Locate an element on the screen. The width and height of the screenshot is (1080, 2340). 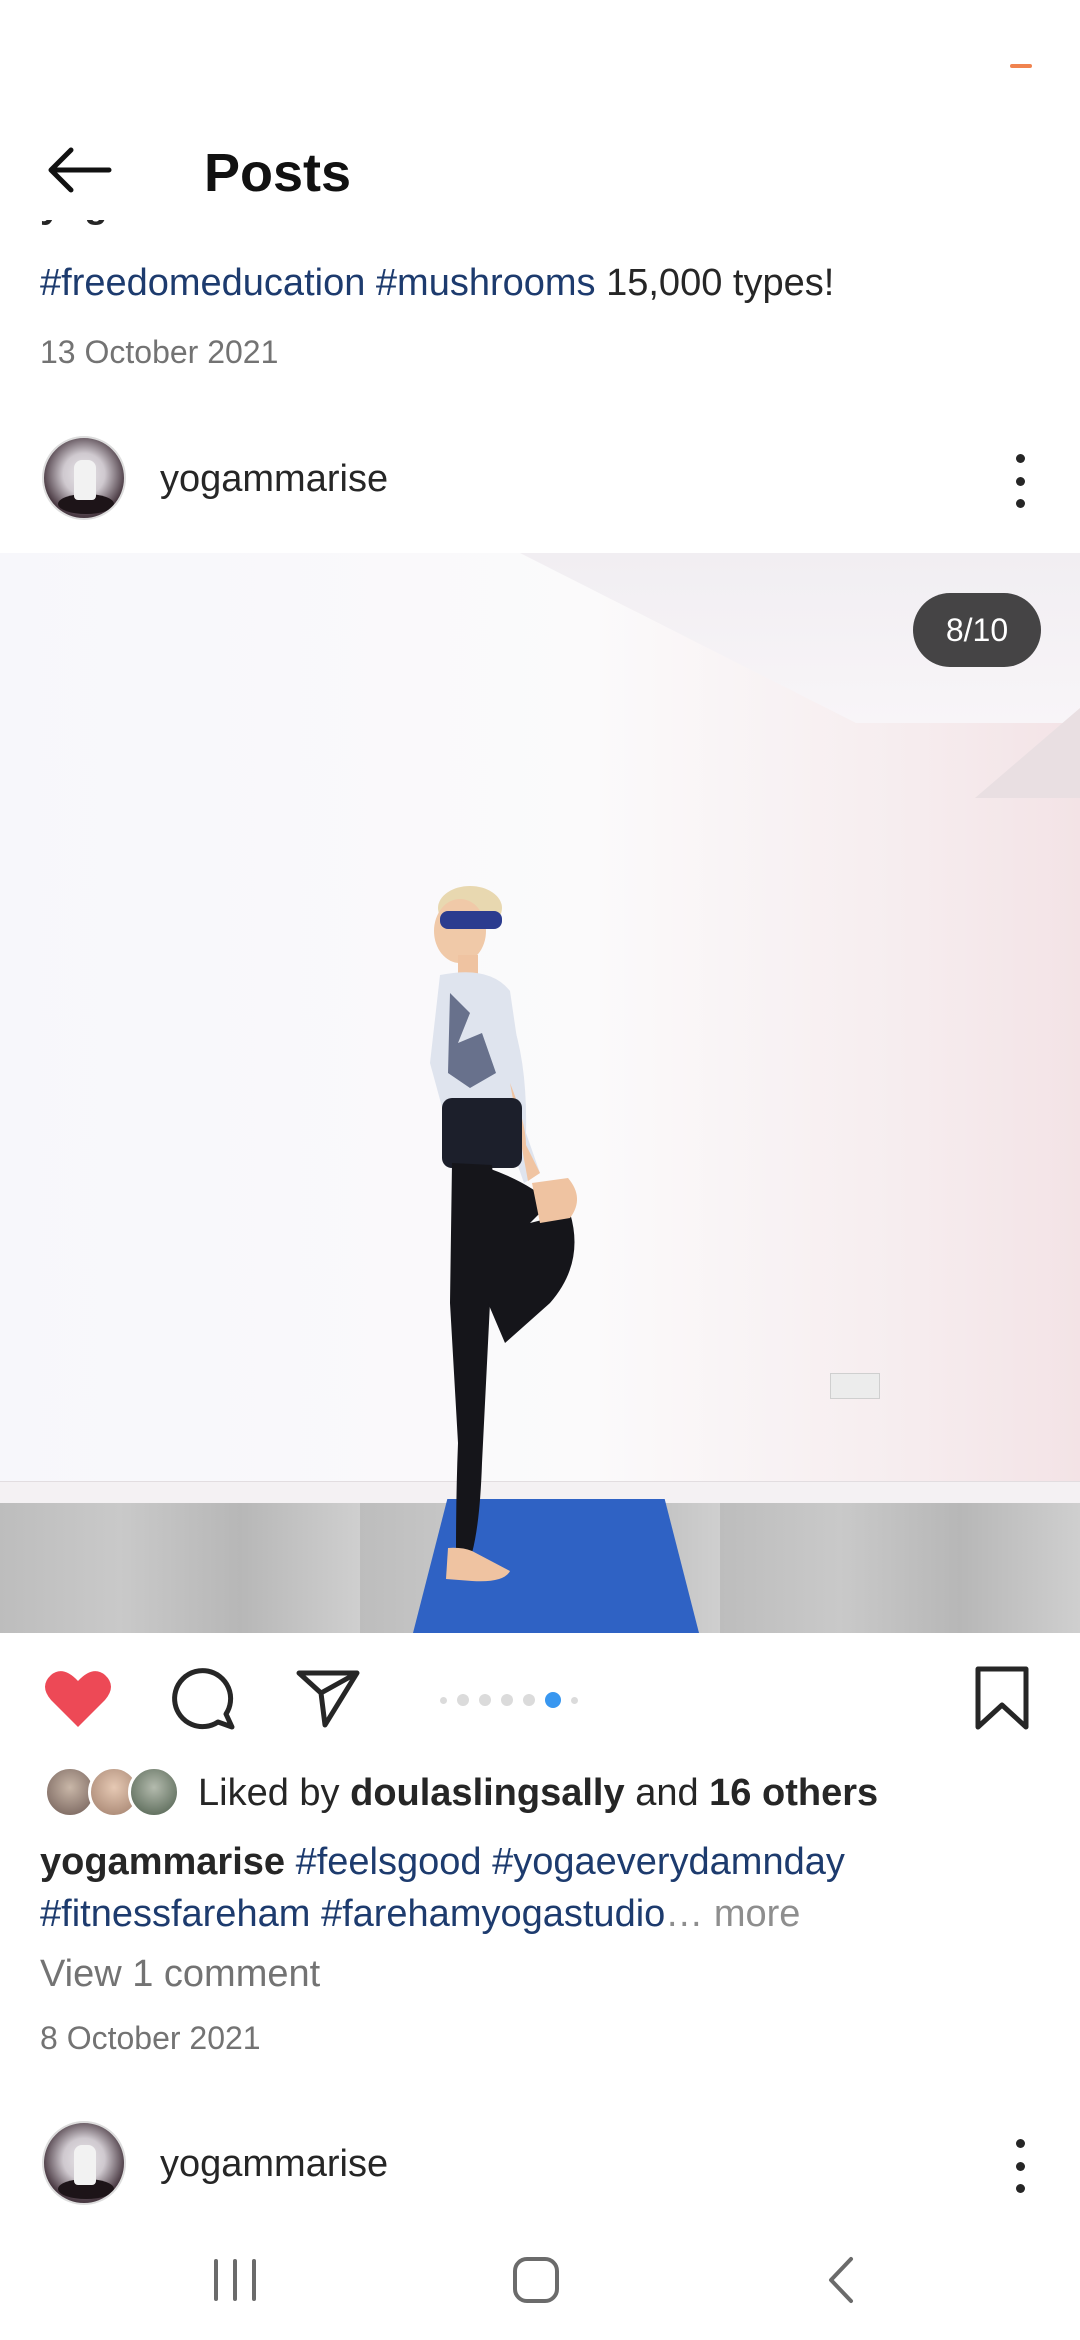
likes-text: Liked by doulaslingsally and 16 others is located at coordinates (538, 1793).